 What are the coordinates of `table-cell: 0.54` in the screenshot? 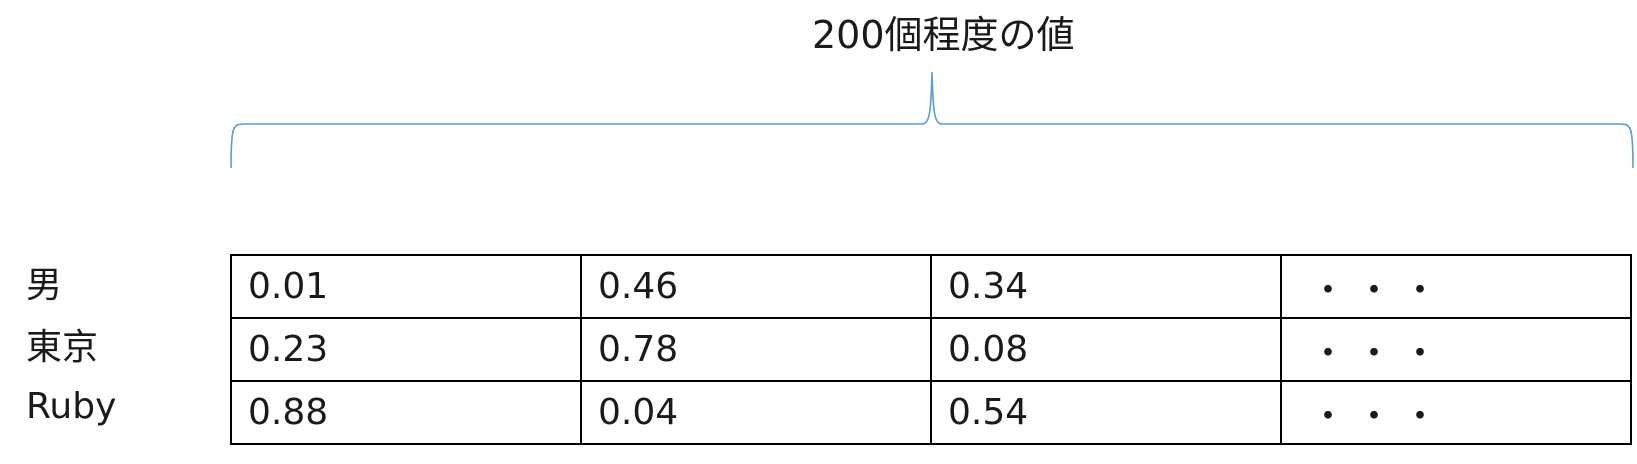 It's located at (1106, 412).